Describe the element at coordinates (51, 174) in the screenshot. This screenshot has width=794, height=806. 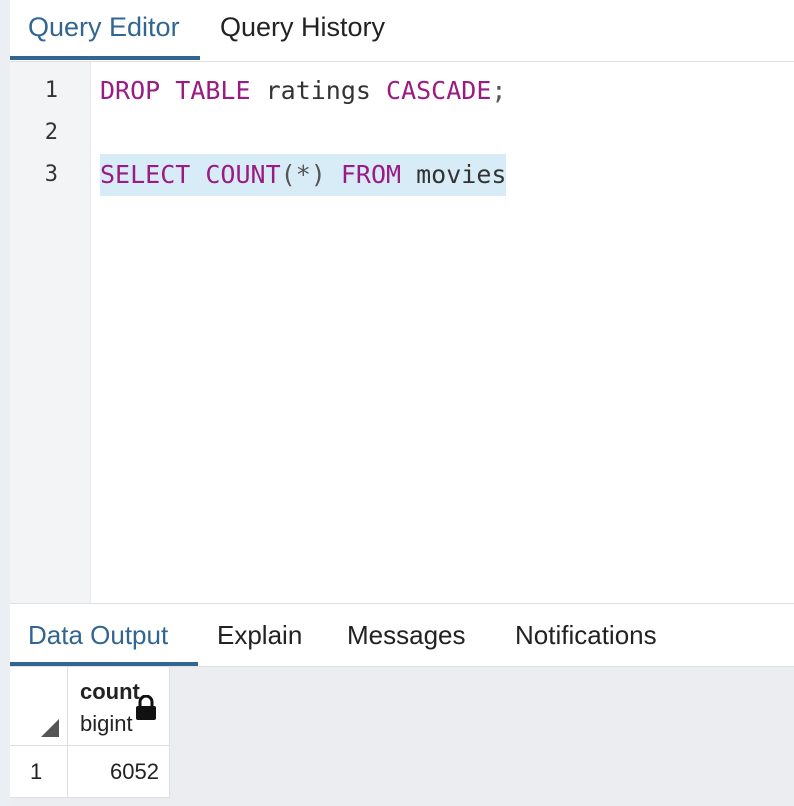
I see `line-number: 3` at that location.